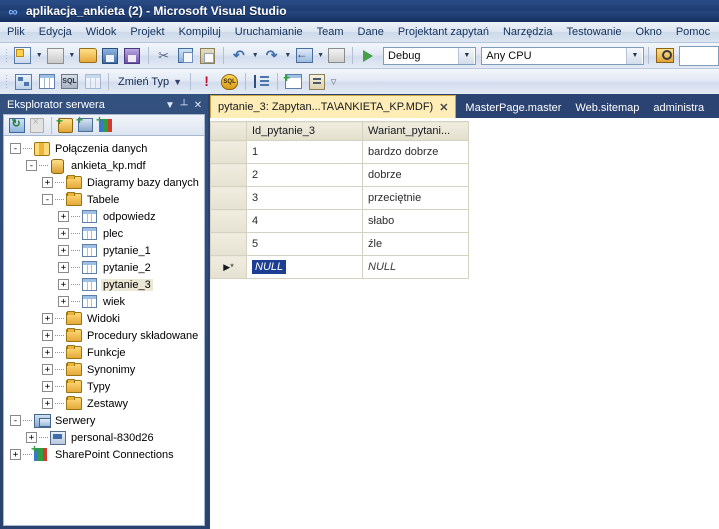  Describe the element at coordinates (443, 32) in the screenshot. I see `menu-item-projektant-zapytan: Projektant zapytań` at that location.